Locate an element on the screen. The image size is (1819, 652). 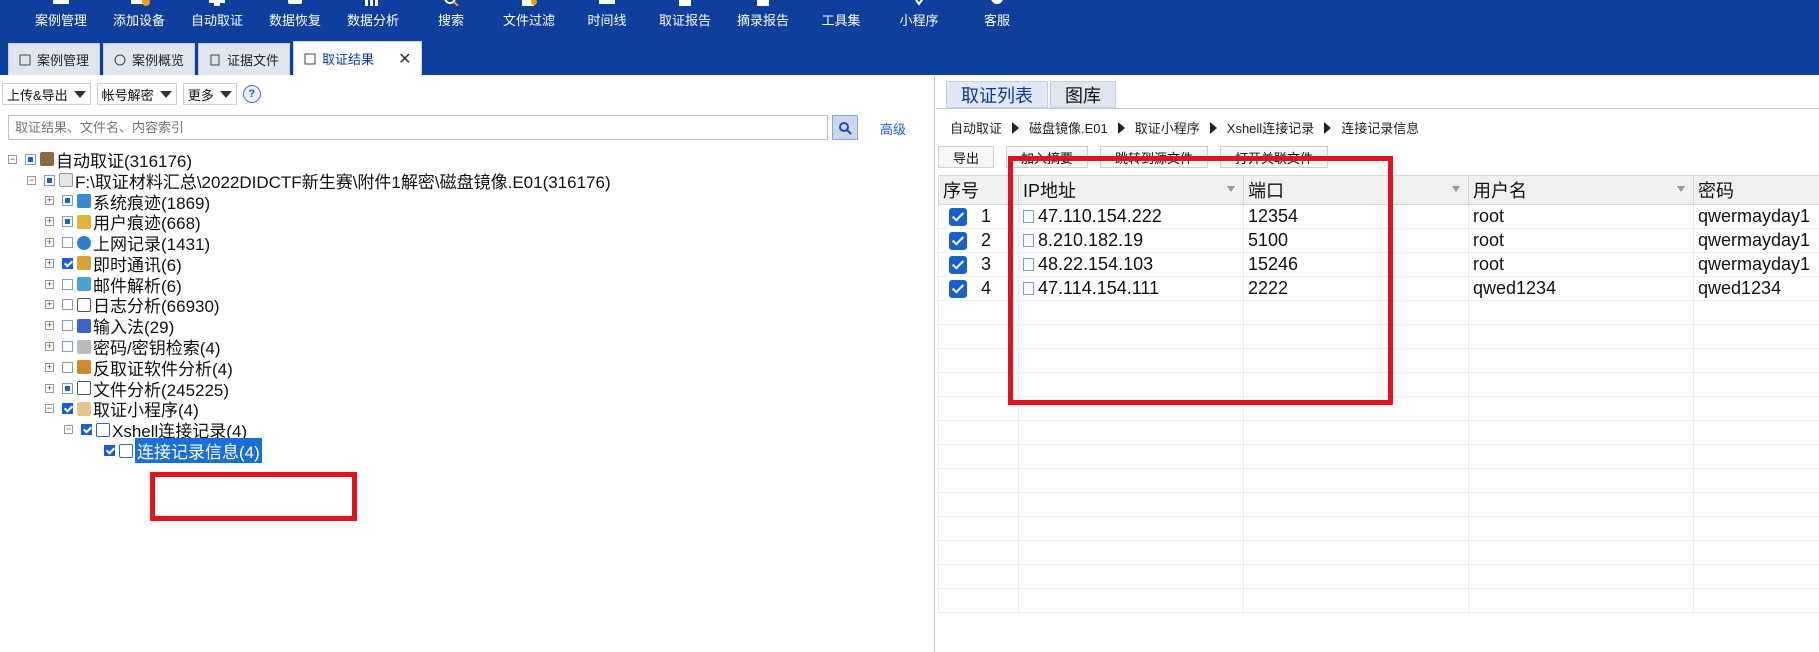
tree-node-instant-messaging: + 即时通讯(6) is located at coordinates (467, 264).